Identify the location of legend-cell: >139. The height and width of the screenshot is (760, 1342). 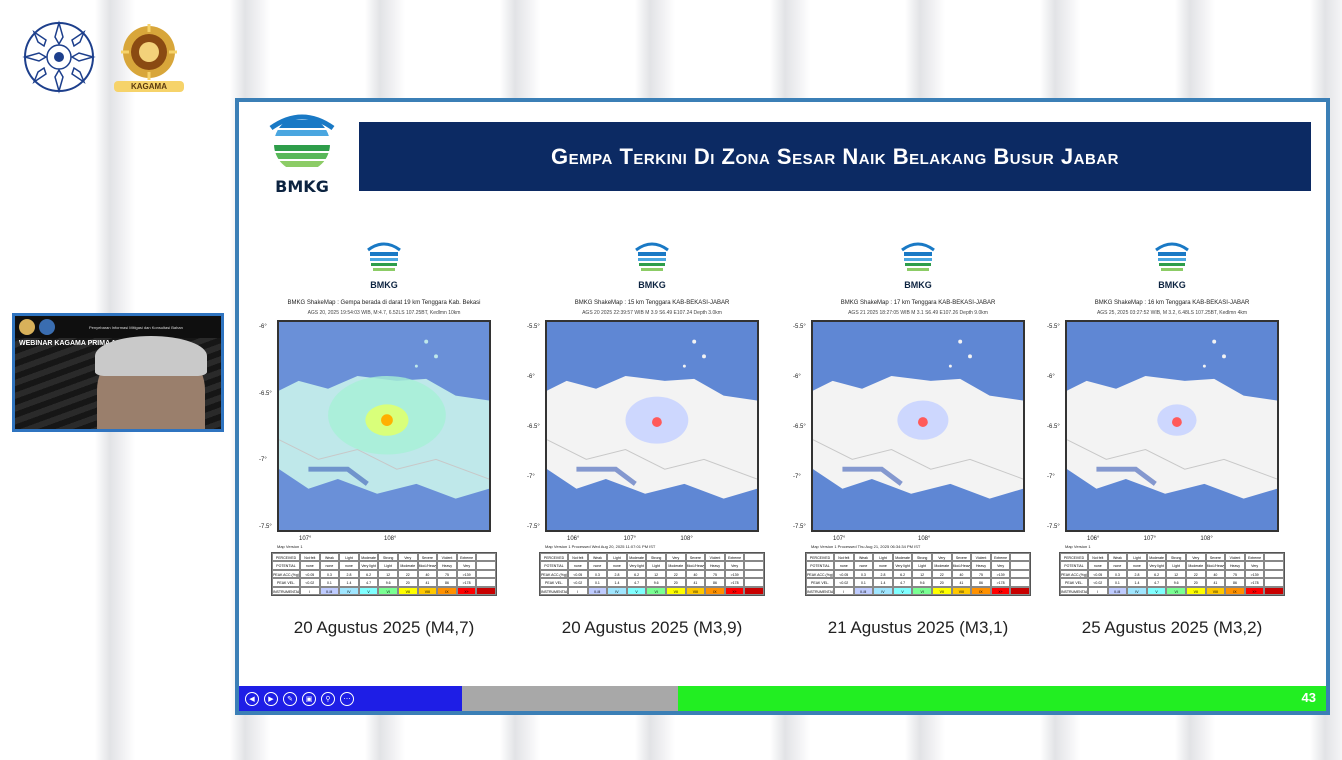
(1254, 574).